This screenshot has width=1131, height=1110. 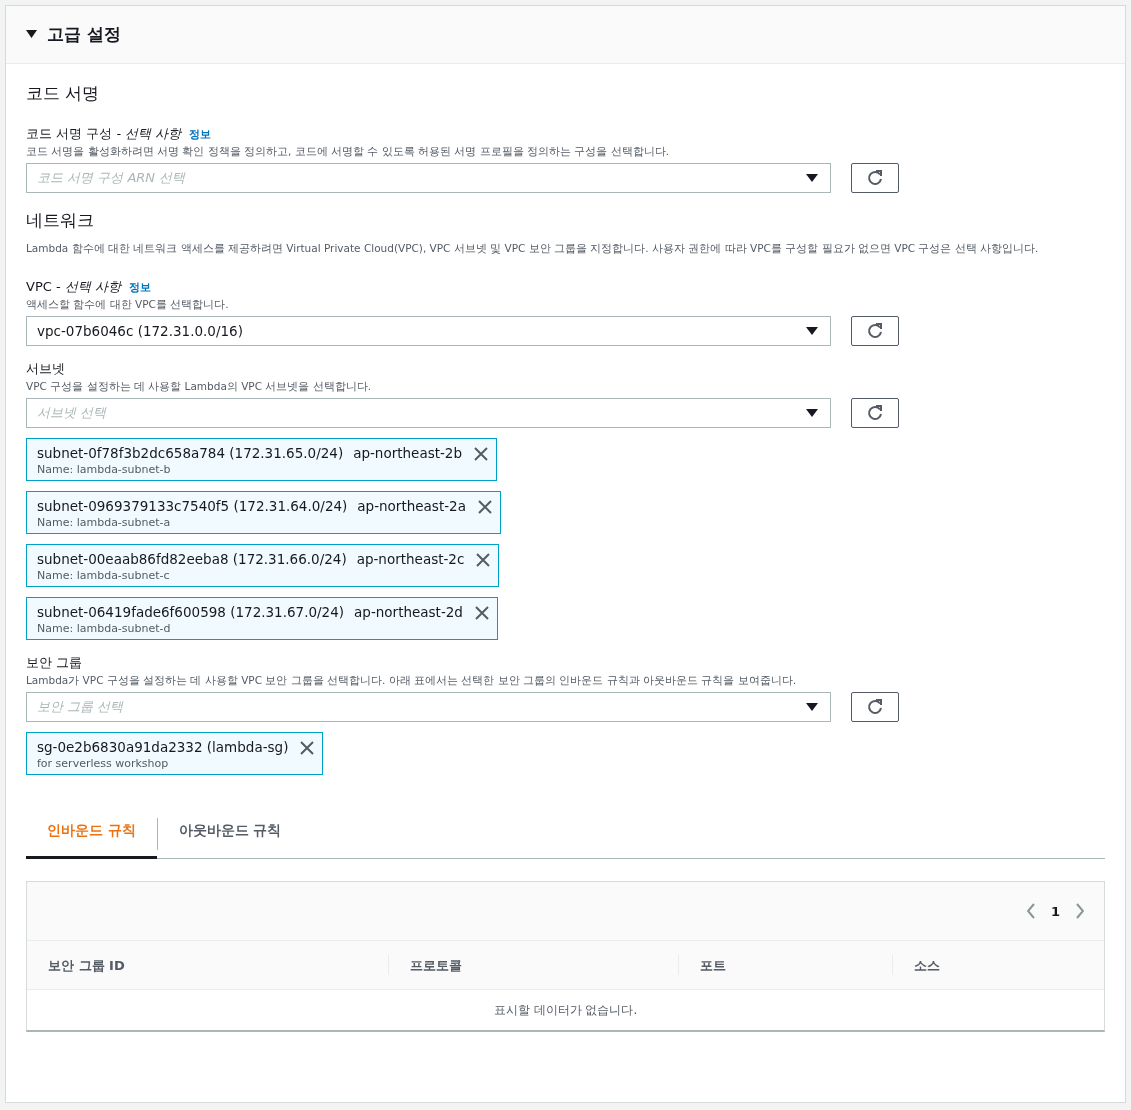 I want to click on column-header: 프로토콜, so click(x=436, y=965).